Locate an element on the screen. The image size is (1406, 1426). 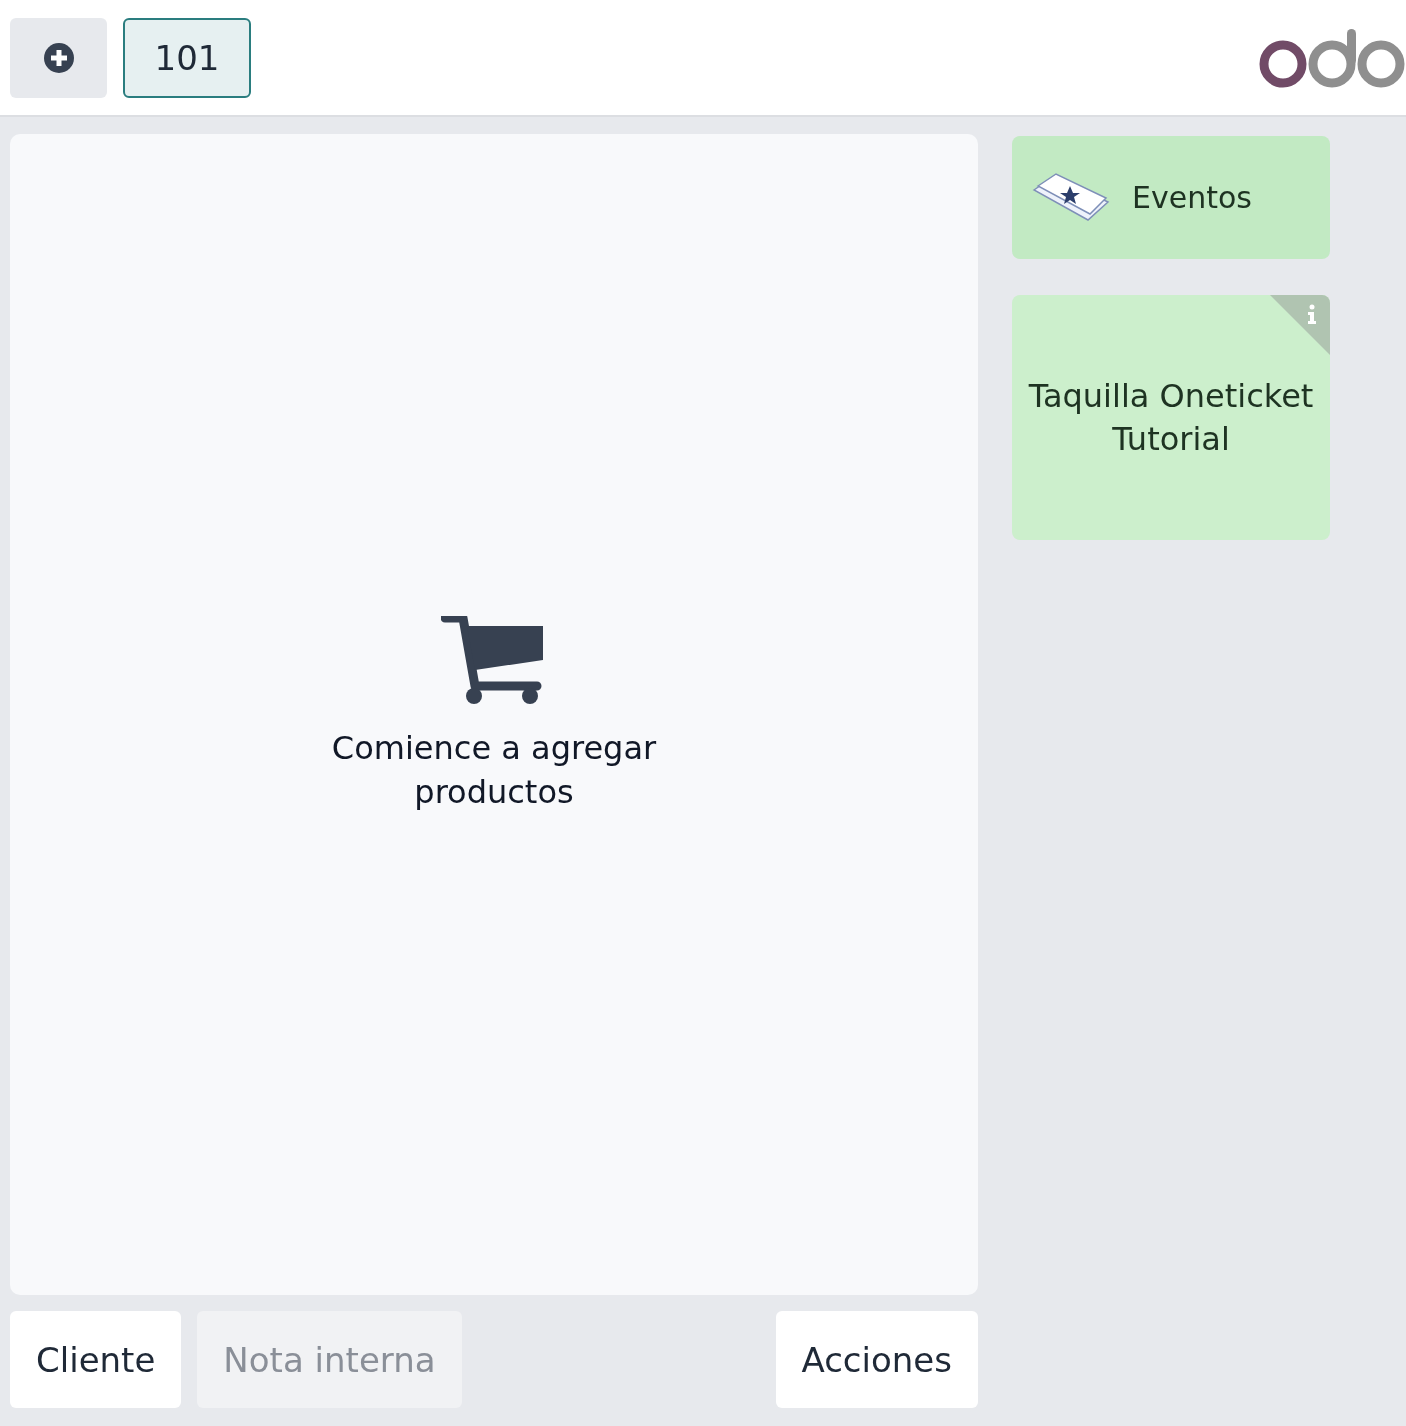
new-order-button is located at coordinates (58, 57).